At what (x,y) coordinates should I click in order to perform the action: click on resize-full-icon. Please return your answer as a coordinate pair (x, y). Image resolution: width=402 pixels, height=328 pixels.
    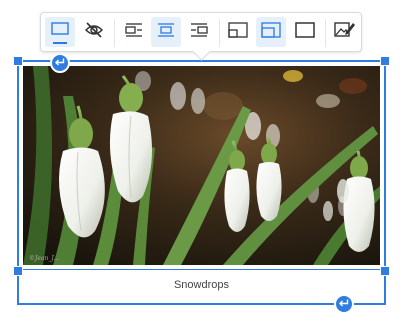
    Looking at the image, I should click on (305, 32).